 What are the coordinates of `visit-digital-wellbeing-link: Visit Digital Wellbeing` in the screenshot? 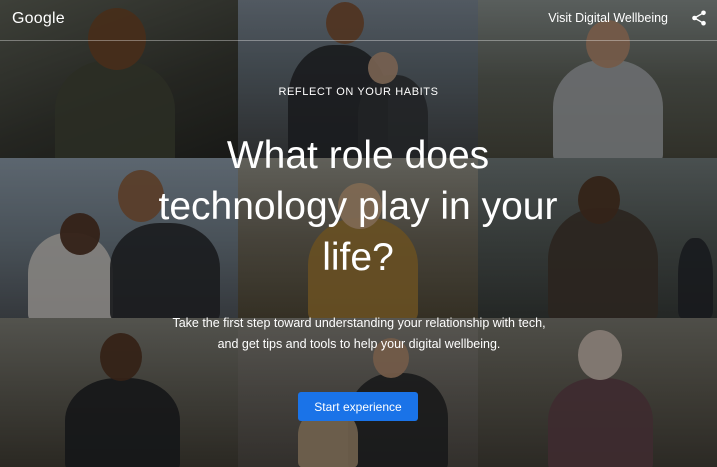 It's located at (608, 18).